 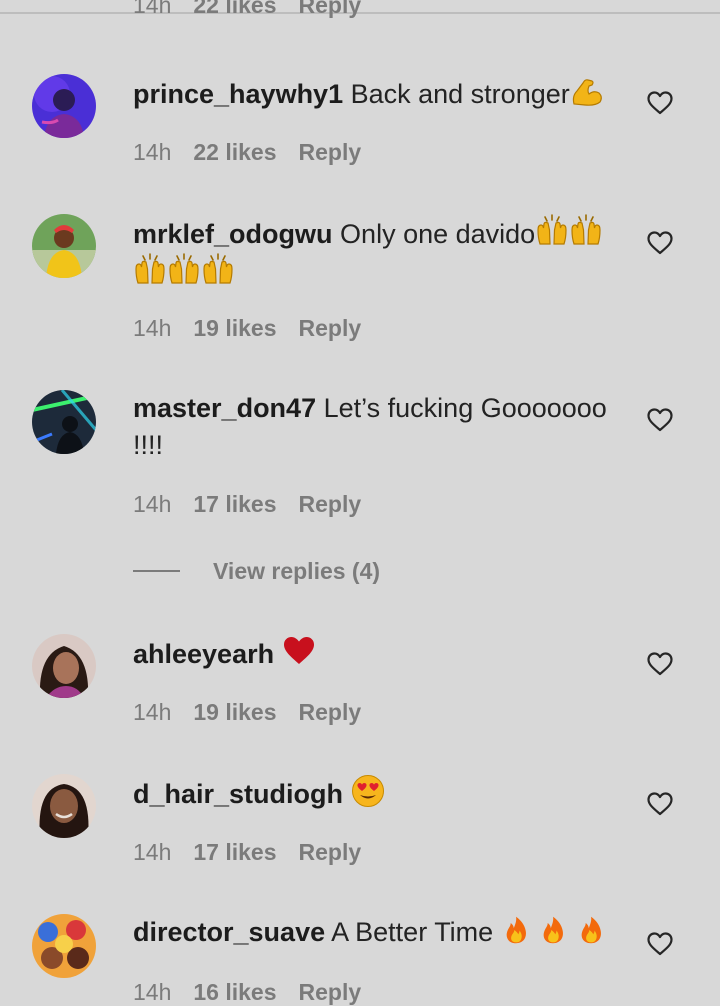 What do you see at coordinates (368, 791) in the screenshot?
I see `heart-eyes-face-icon` at bounding box center [368, 791].